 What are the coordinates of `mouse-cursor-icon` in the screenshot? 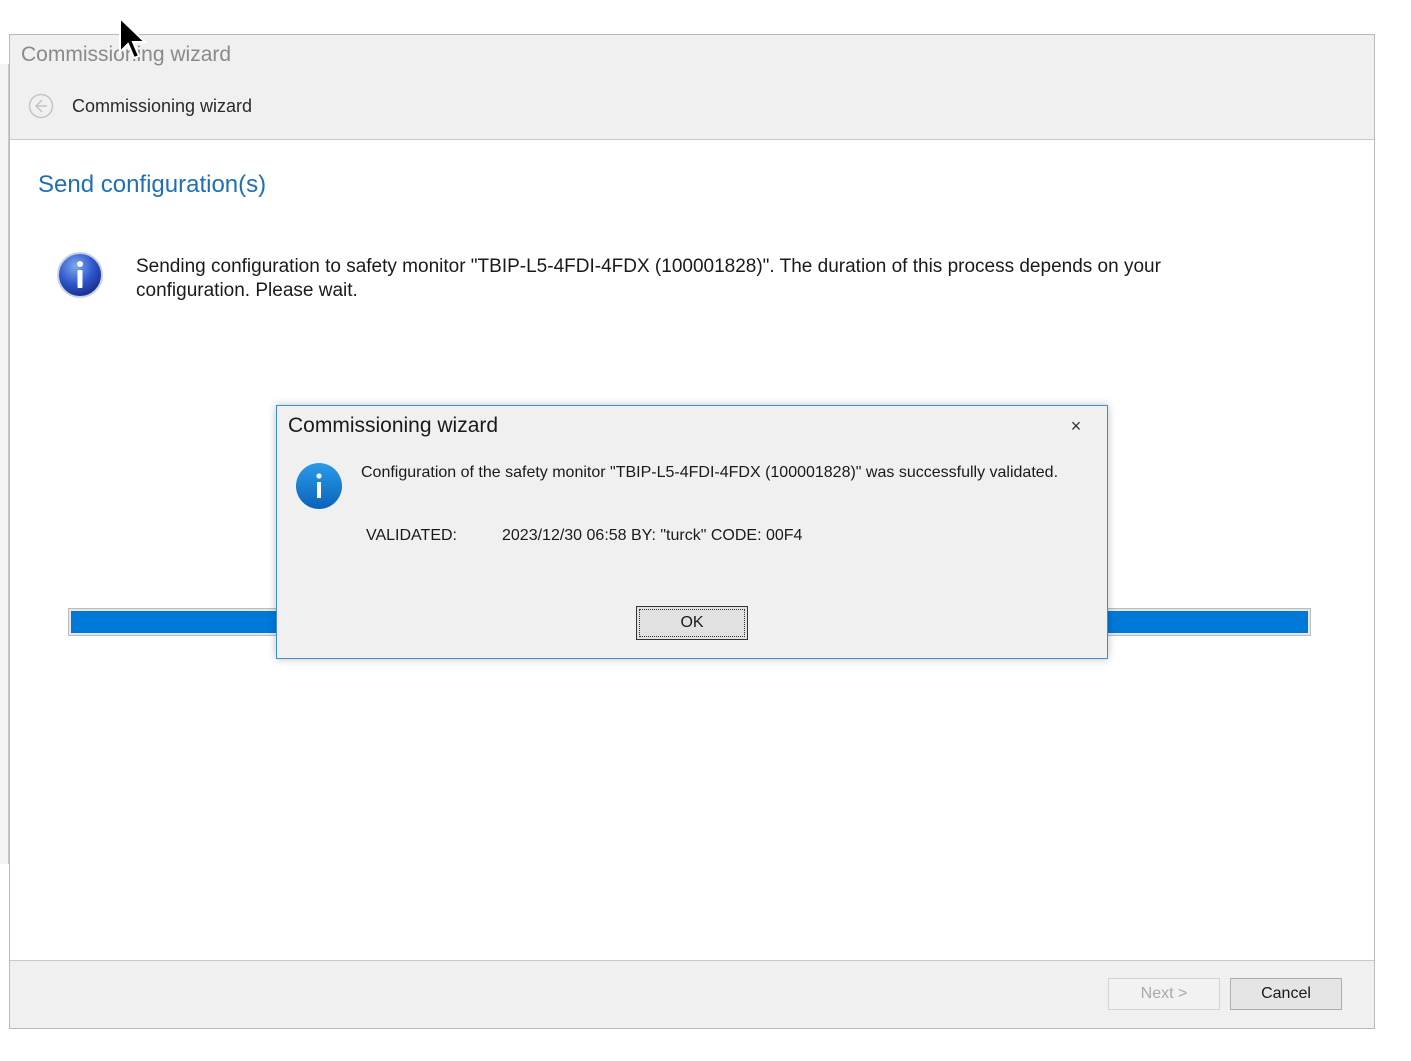 It's located at (133, 38).